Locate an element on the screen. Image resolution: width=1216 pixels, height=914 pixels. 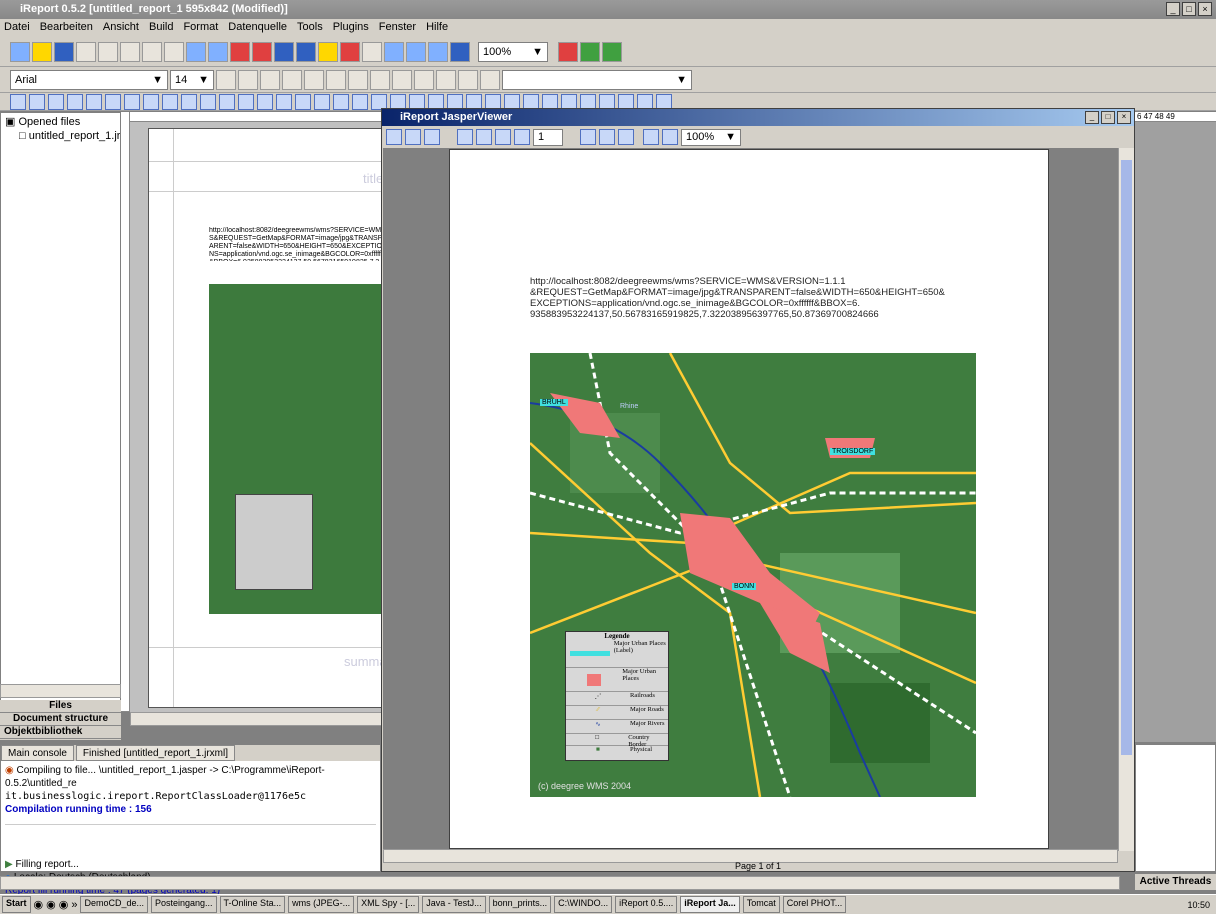
last-page-icon is located at coordinates (522, 137).